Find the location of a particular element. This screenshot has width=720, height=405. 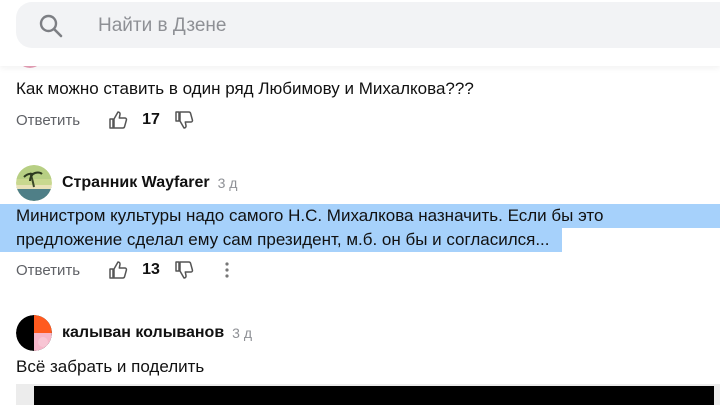

like-count: 17 is located at coordinates (151, 119).